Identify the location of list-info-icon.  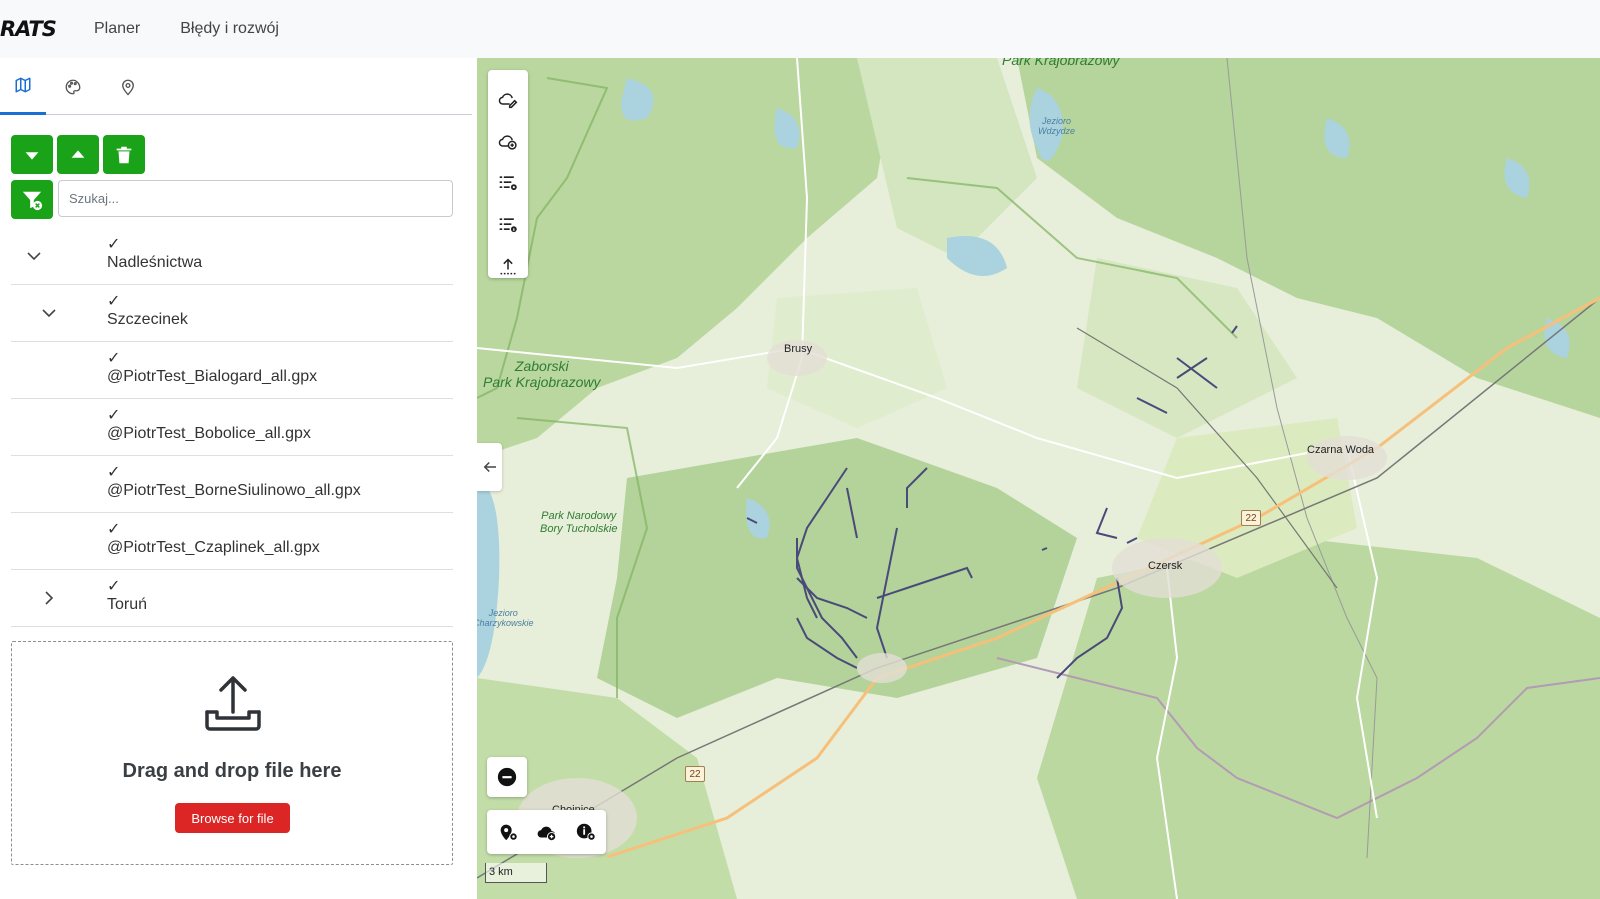
(508, 225).